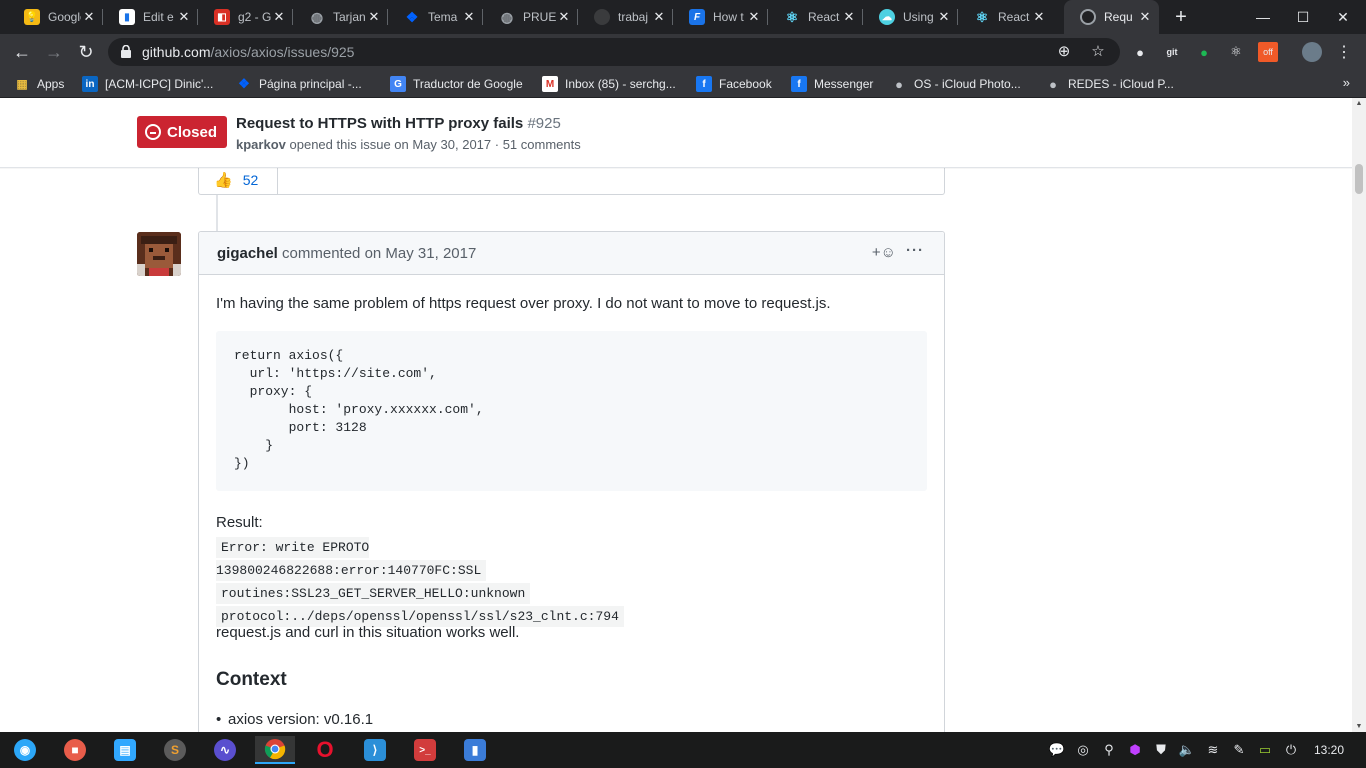  What do you see at coordinates (86, 52) in the screenshot?
I see `reload-button: ↻` at bounding box center [86, 52].